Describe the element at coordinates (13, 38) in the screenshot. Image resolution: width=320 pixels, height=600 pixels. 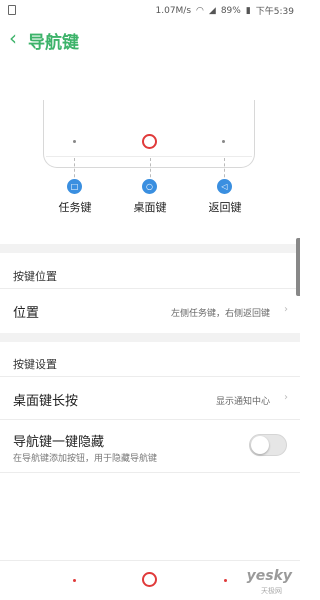
I see `chevron-left-icon: ‹` at that location.